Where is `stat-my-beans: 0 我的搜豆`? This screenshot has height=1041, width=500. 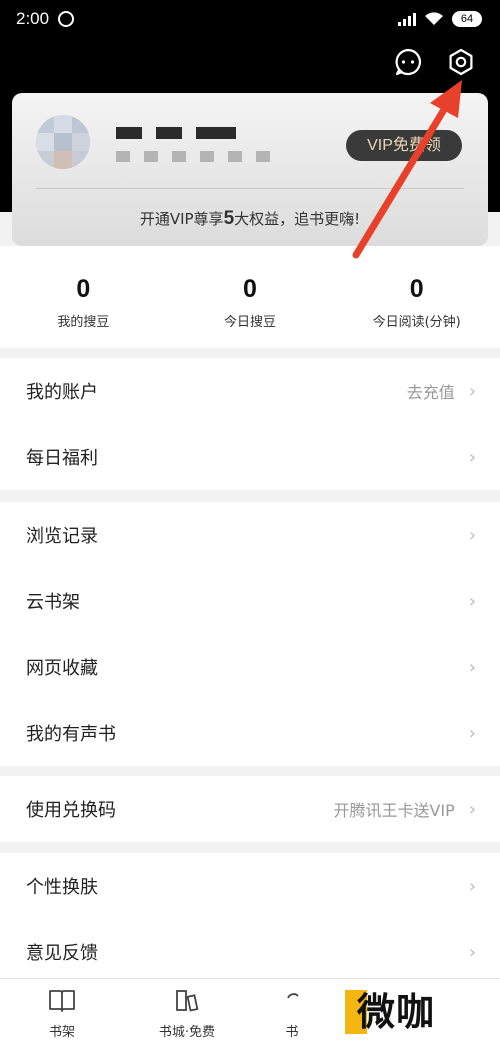 stat-my-beans: 0 我的搜豆 is located at coordinates (83, 297).